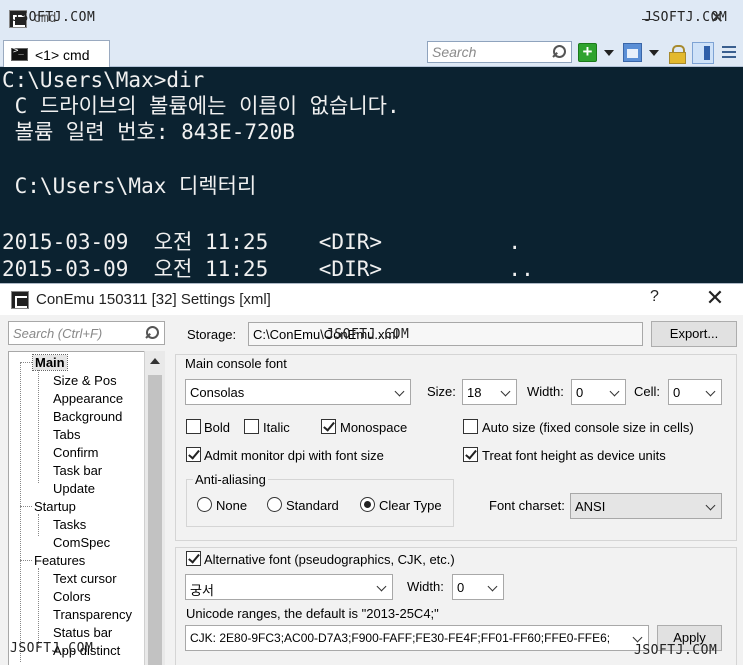  Describe the element at coordinates (478, 587) in the screenshot. I see `alt-width-select: 0` at that location.